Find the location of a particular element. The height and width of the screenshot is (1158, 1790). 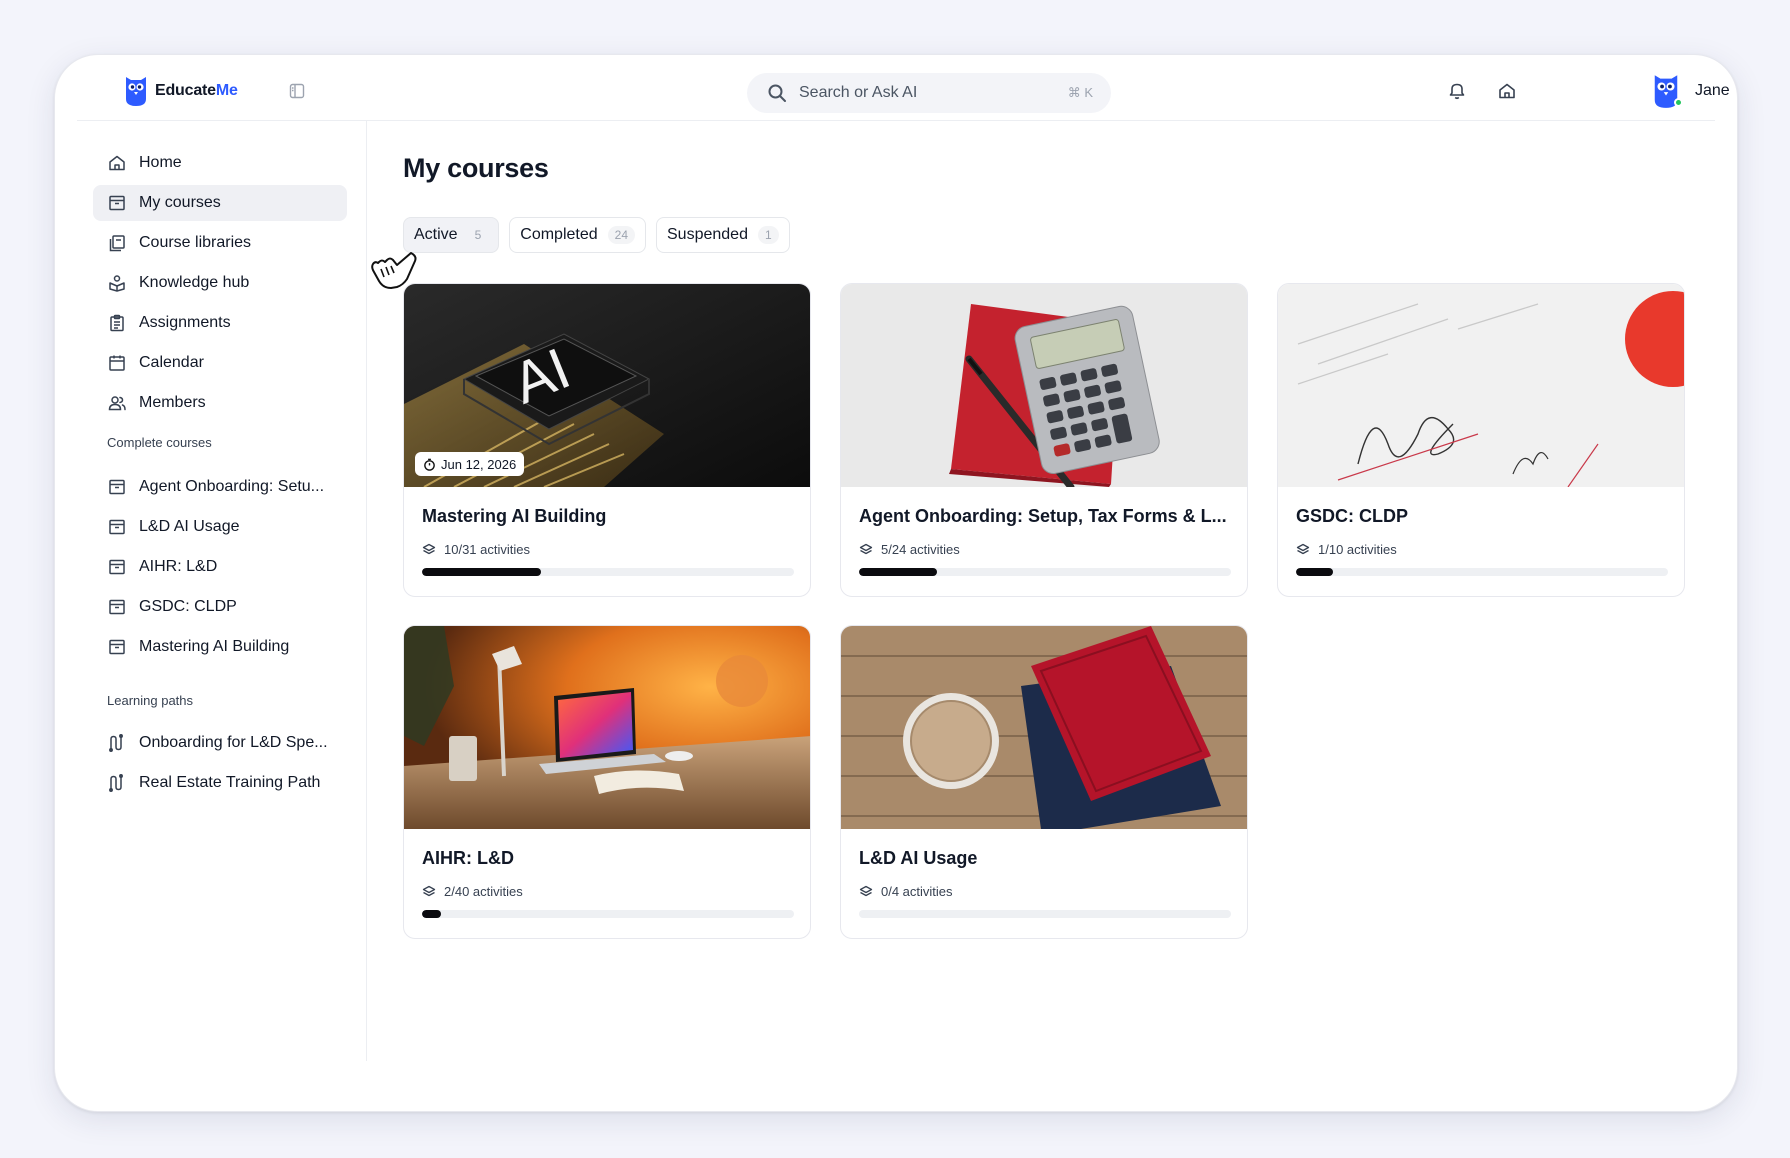

sidebar-item-label: Members is located at coordinates (172, 402).